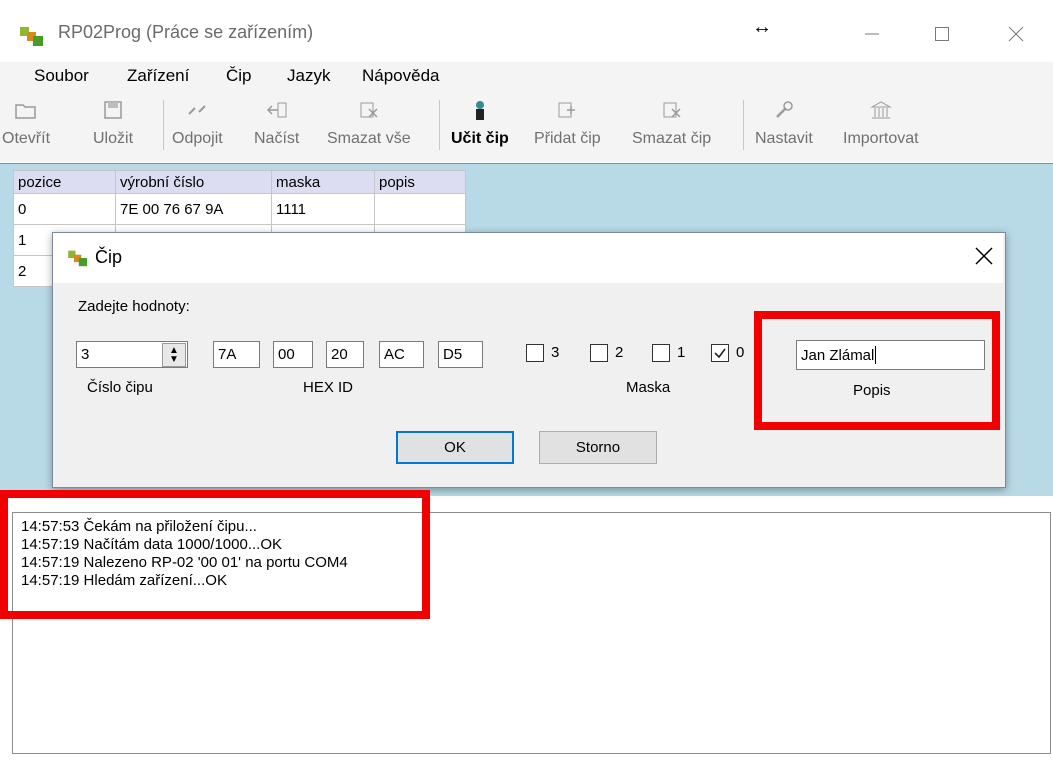  I want to click on delete-all-button: Smazat vše, so click(369, 127).